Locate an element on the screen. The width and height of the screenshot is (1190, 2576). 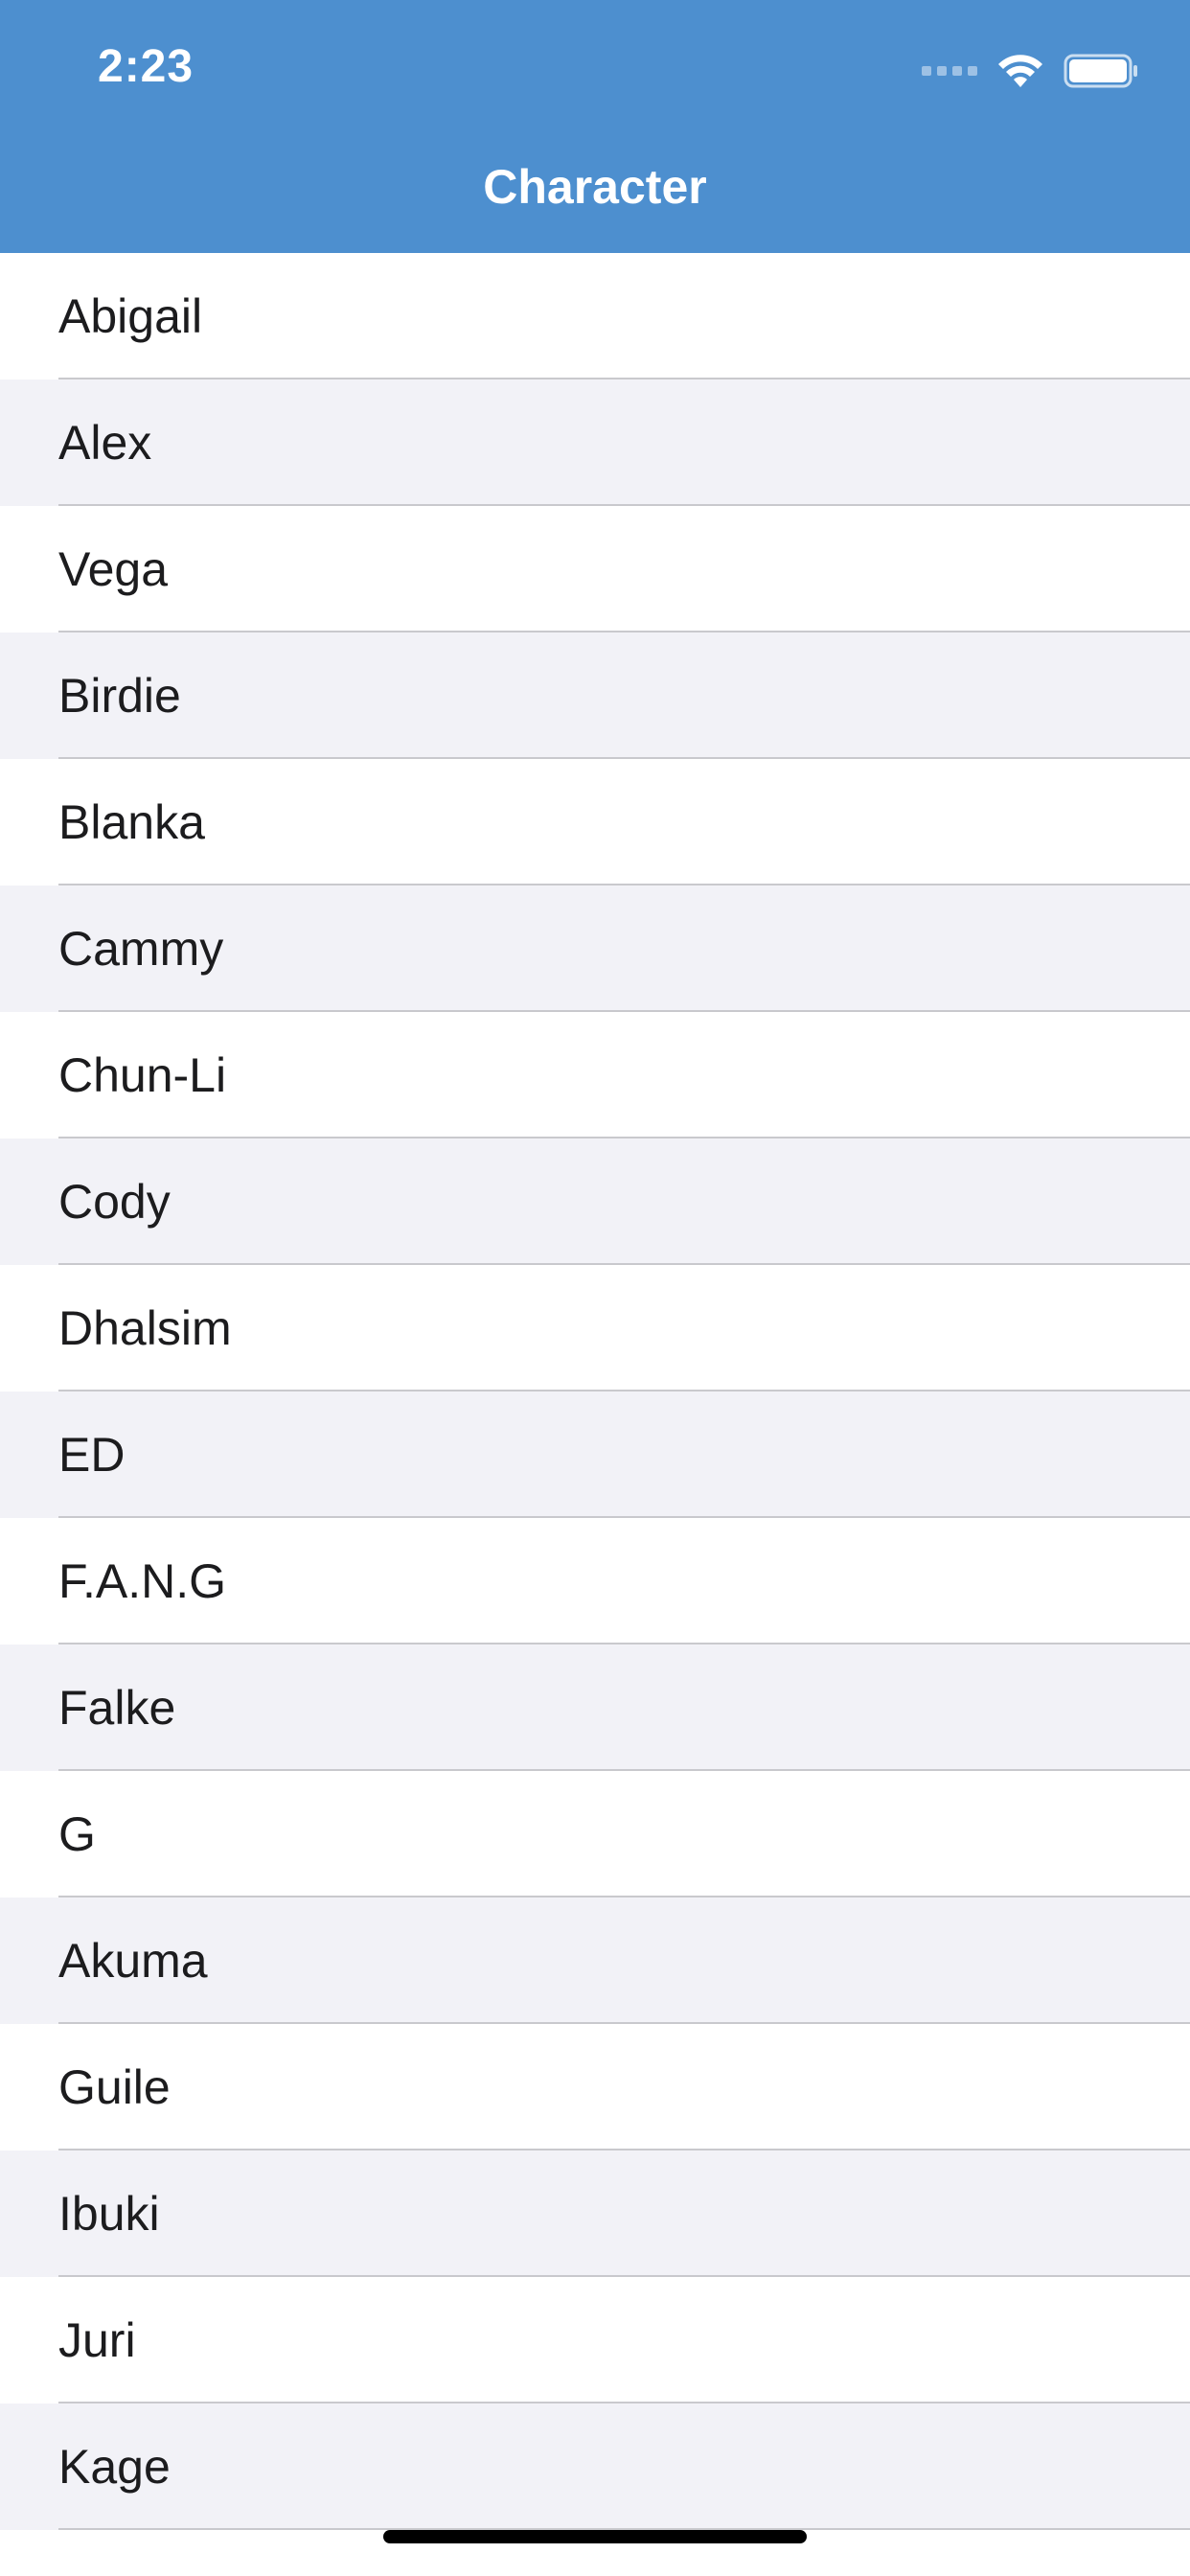
list-item-label: Alex is located at coordinates (105, 443).